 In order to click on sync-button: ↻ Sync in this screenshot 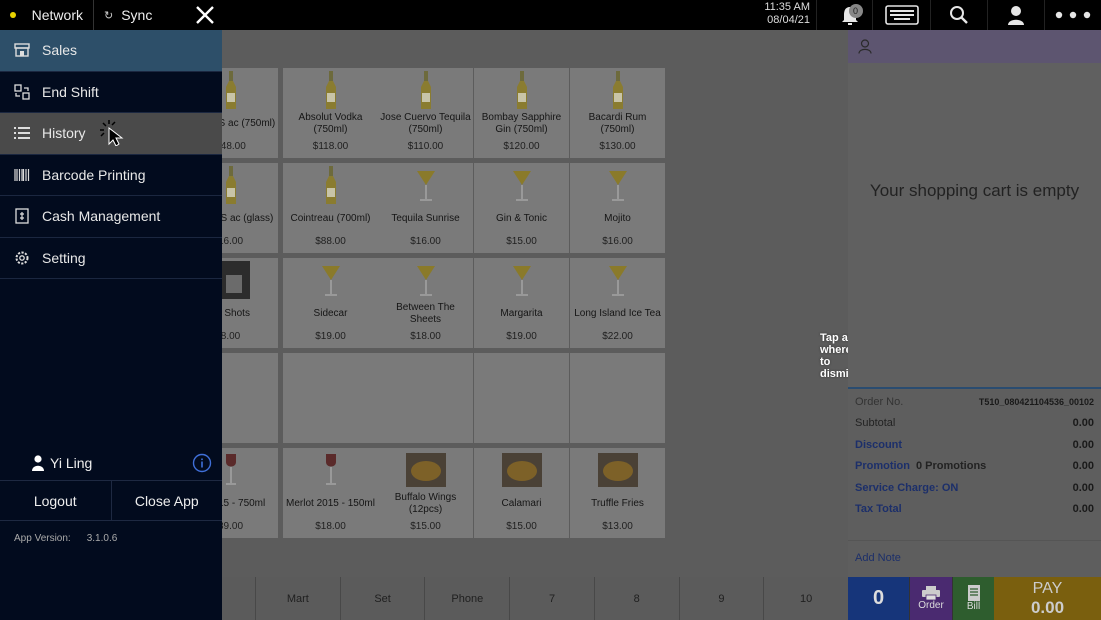, I will do `click(128, 15)`.